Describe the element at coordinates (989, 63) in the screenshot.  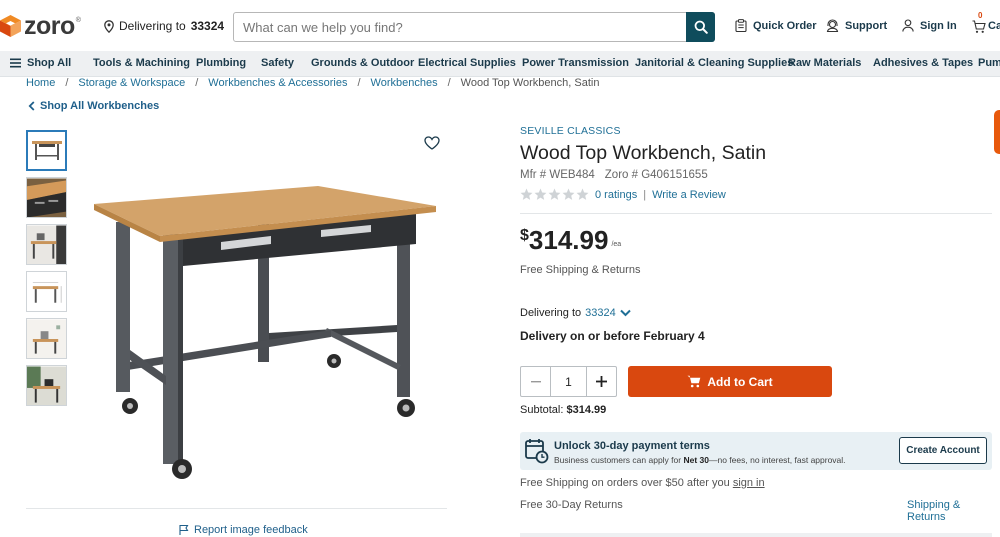
I see `nav-item-pumps: Pump` at that location.